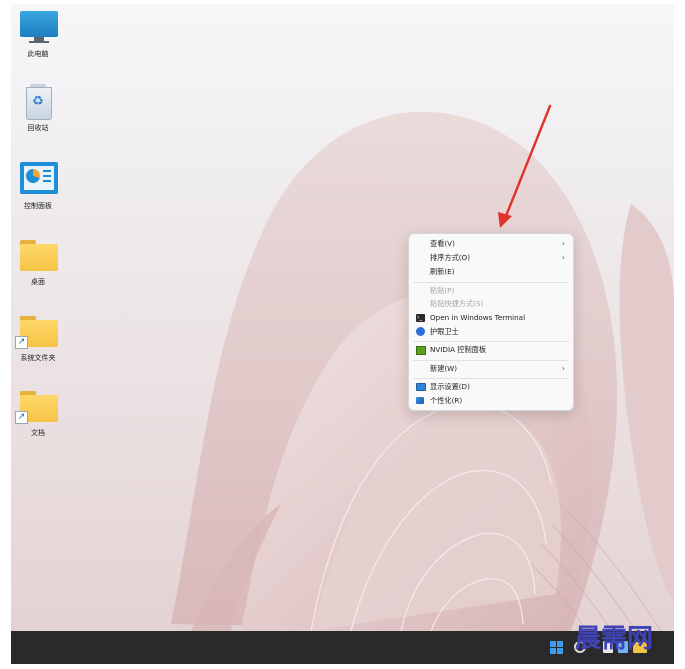  What do you see at coordinates (614, 639) in the screenshot?
I see `watermark-logo: 晨需网` at bounding box center [614, 639].